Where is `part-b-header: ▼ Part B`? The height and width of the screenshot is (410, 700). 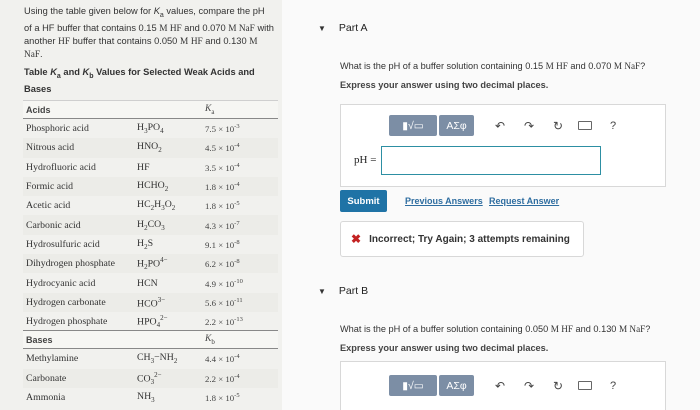 part-b-header: ▼ Part B is located at coordinates (343, 291).